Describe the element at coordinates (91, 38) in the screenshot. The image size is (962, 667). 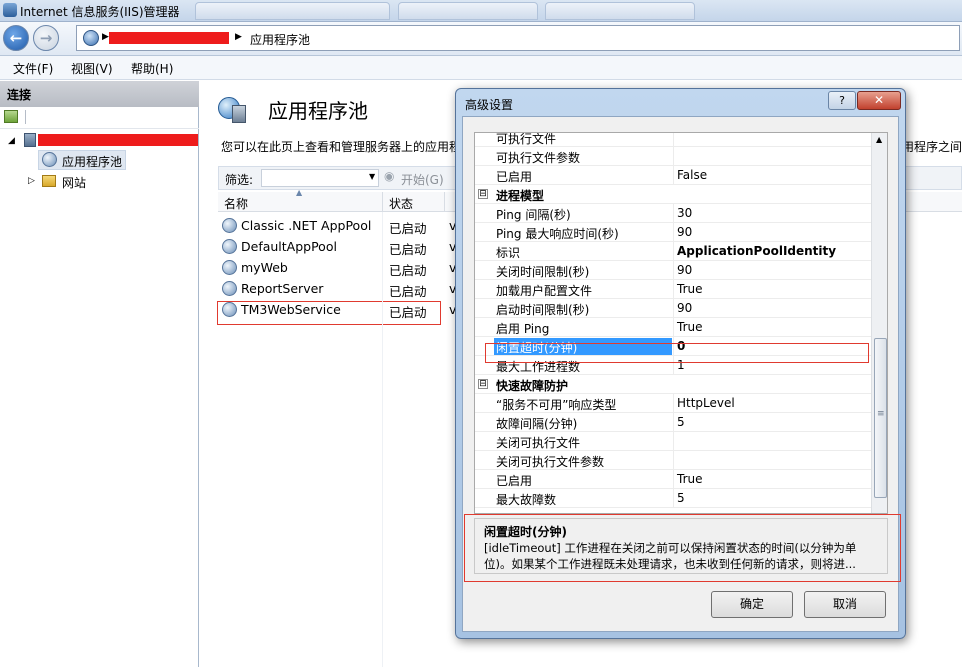
I see `server-globe-icon` at that location.